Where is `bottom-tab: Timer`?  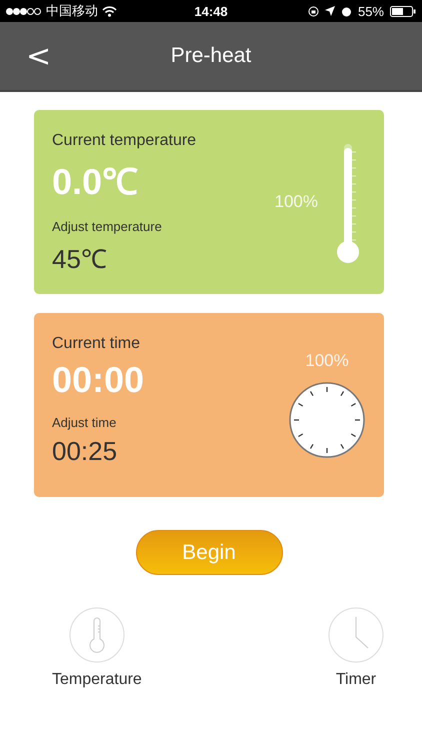
bottom-tab: Timer is located at coordinates (356, 648).